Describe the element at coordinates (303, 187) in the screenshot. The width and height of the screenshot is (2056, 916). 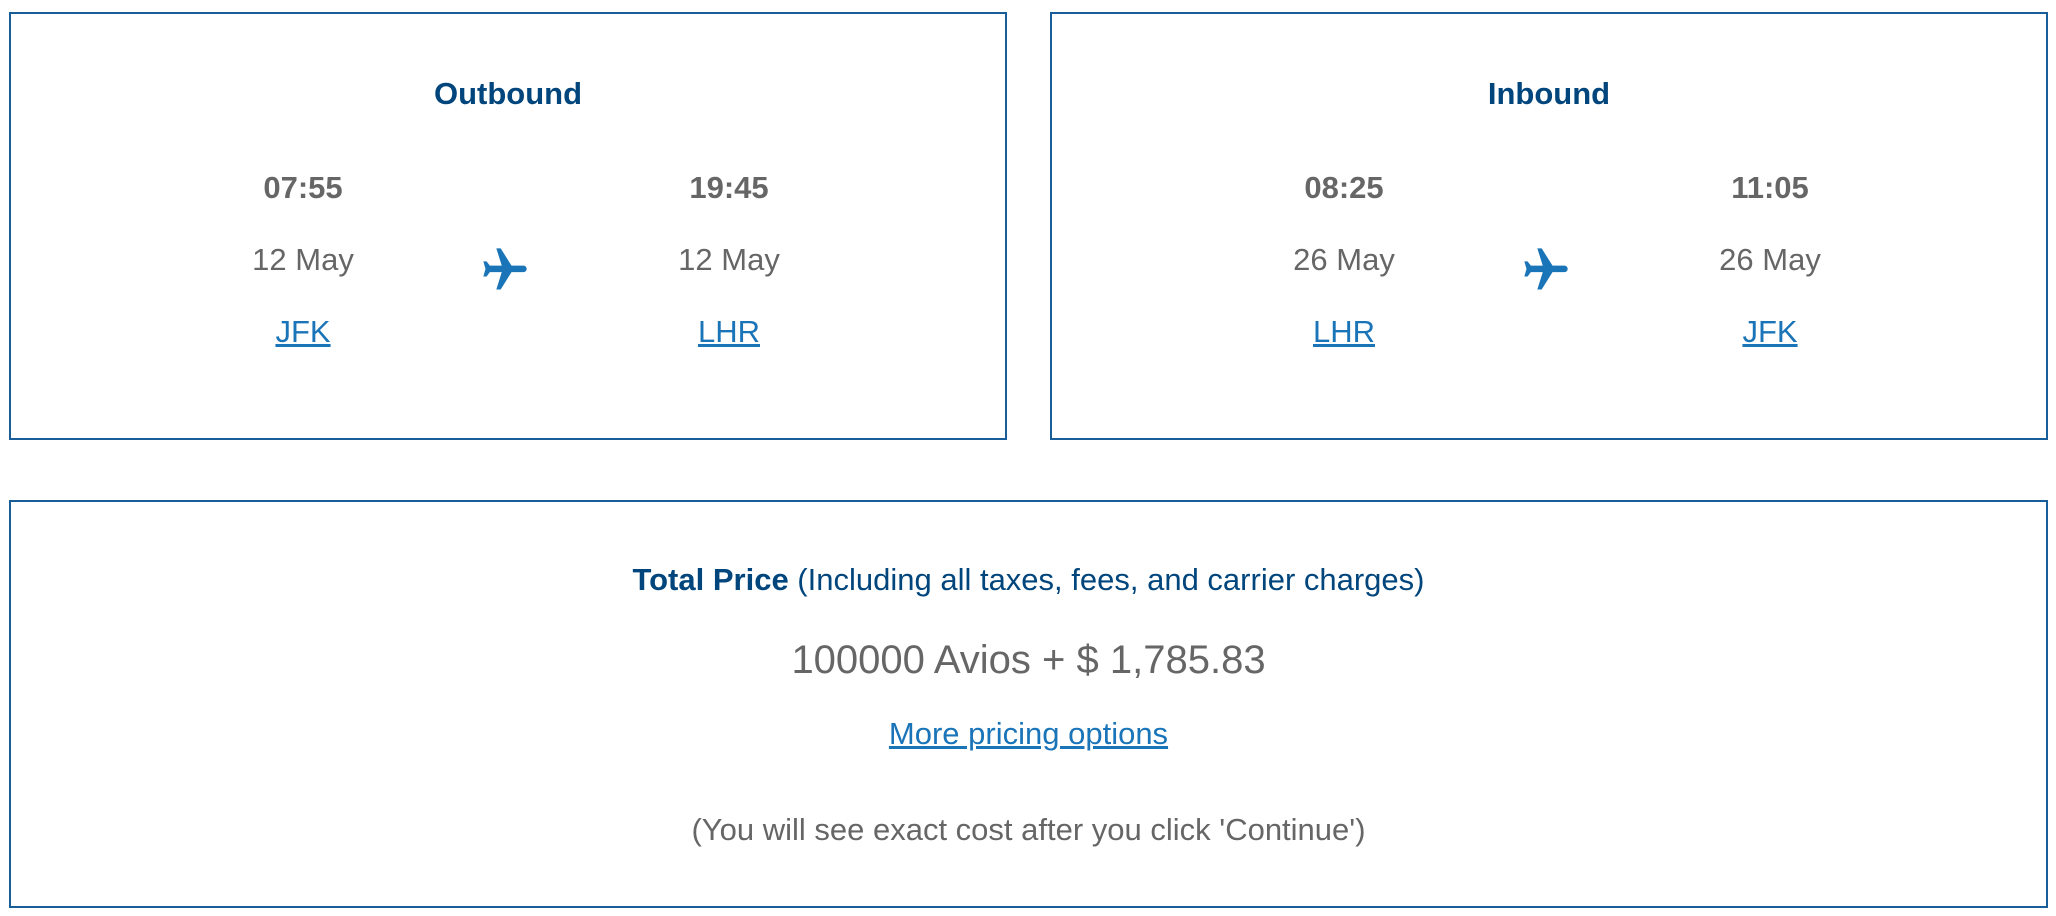
I see `outbound-departure-time: 07:55` at that location.